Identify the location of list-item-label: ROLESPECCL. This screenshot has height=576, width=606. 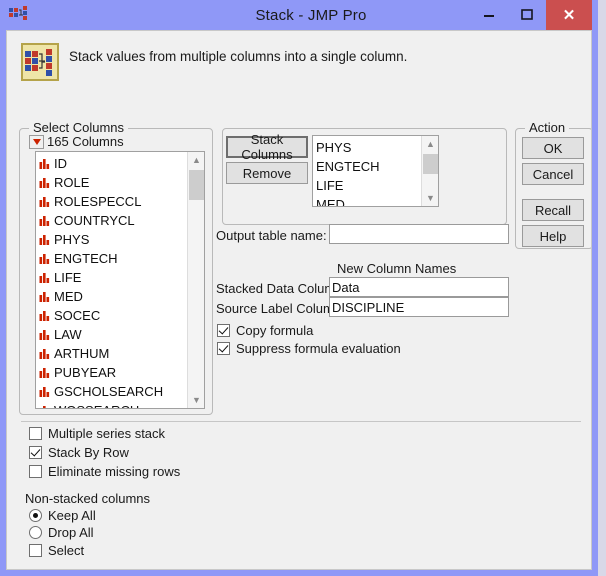
(98, 201).